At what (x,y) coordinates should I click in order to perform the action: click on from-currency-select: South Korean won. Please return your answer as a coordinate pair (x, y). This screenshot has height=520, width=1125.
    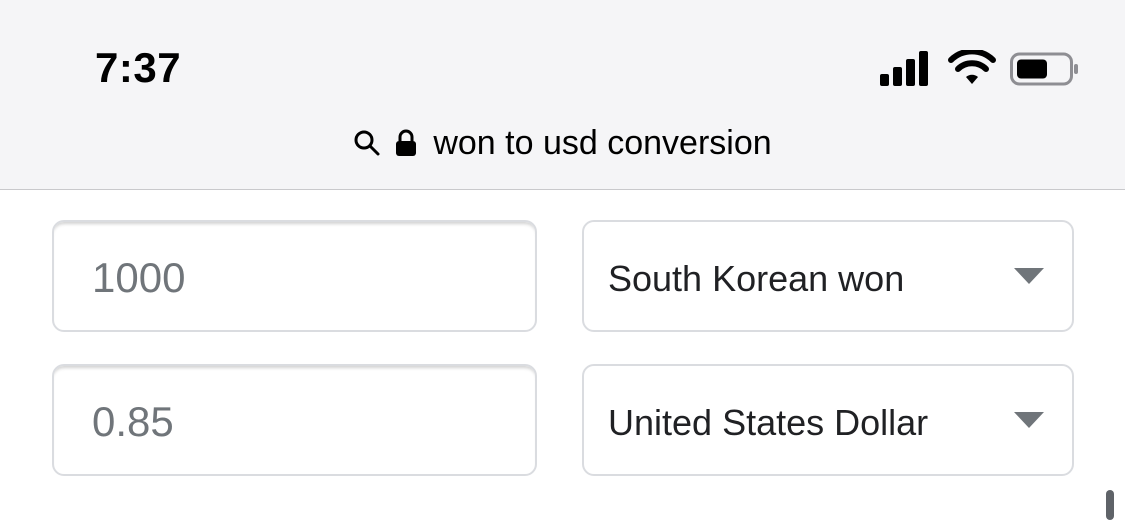
    Looking at the image, I should click on (828, 276).